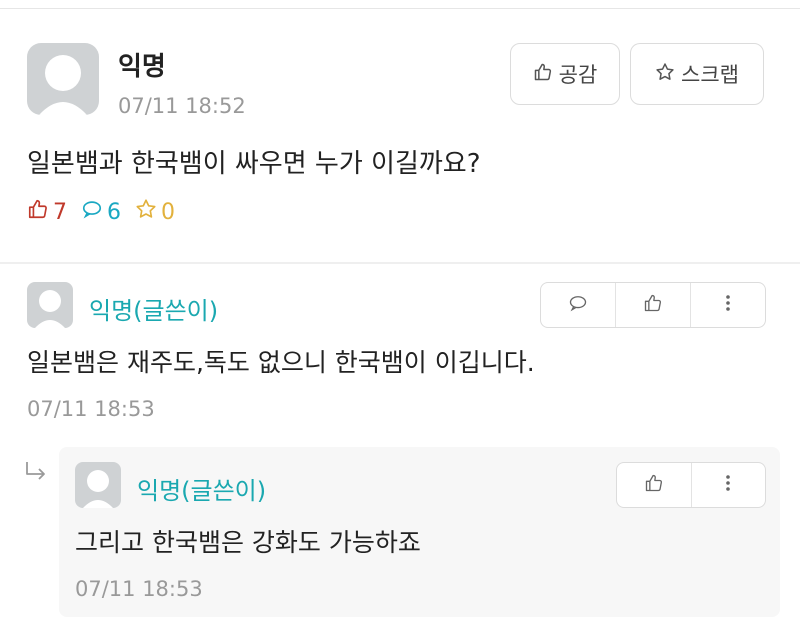  What do you see at coordinates (578, 75) in the screenshot?
I see `like-button-label: 공감` at bounding box center [578, 75].